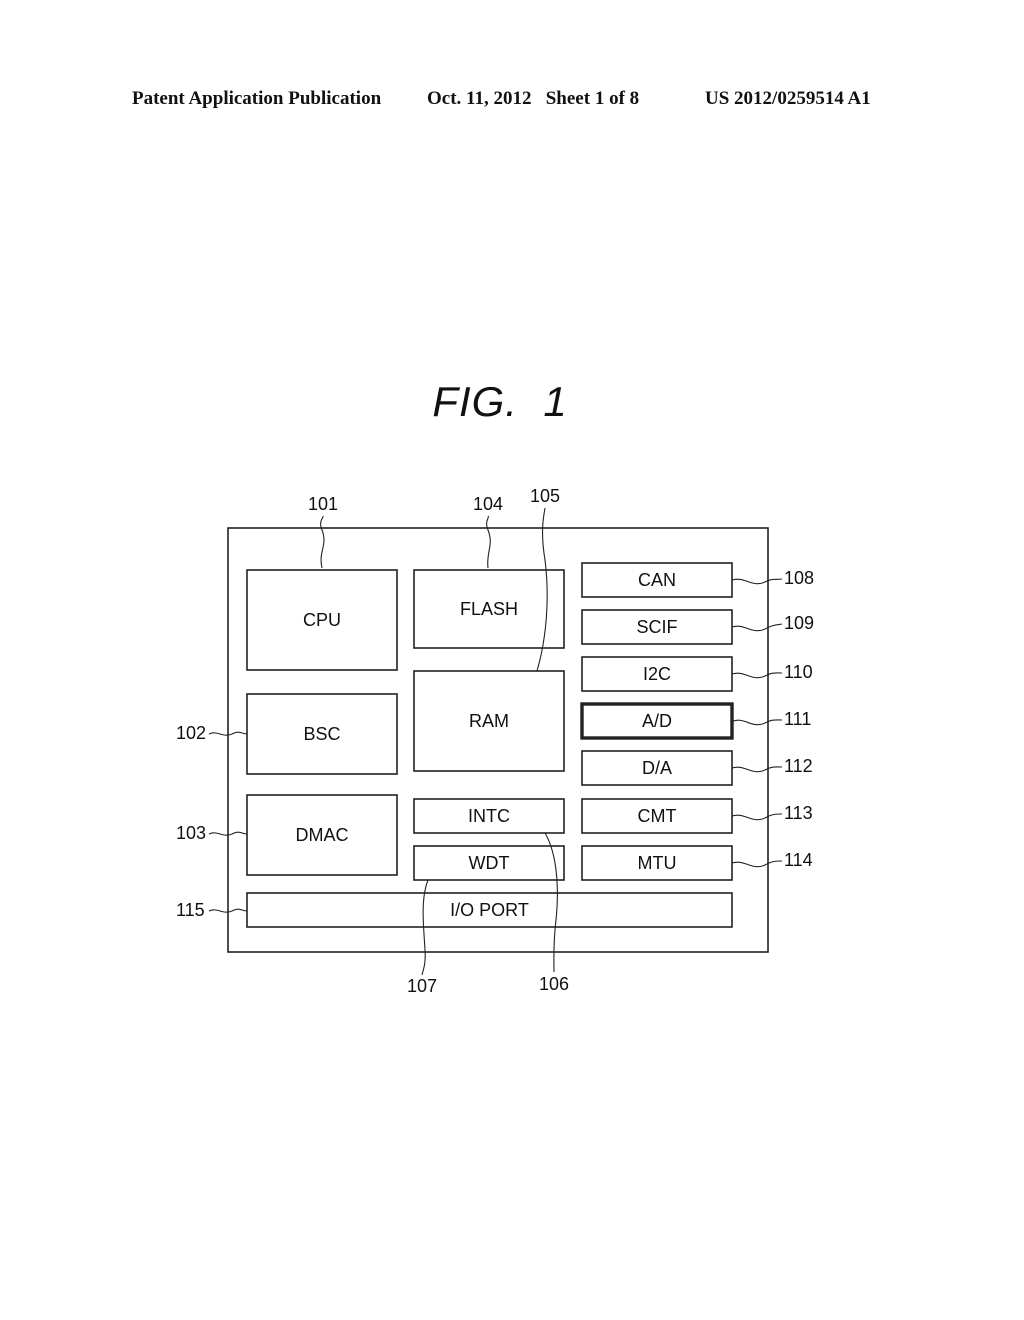 The width and height of the screenshot is (1024, 1320). I want to click on block-io: I/O PORT, so click(489, 910).